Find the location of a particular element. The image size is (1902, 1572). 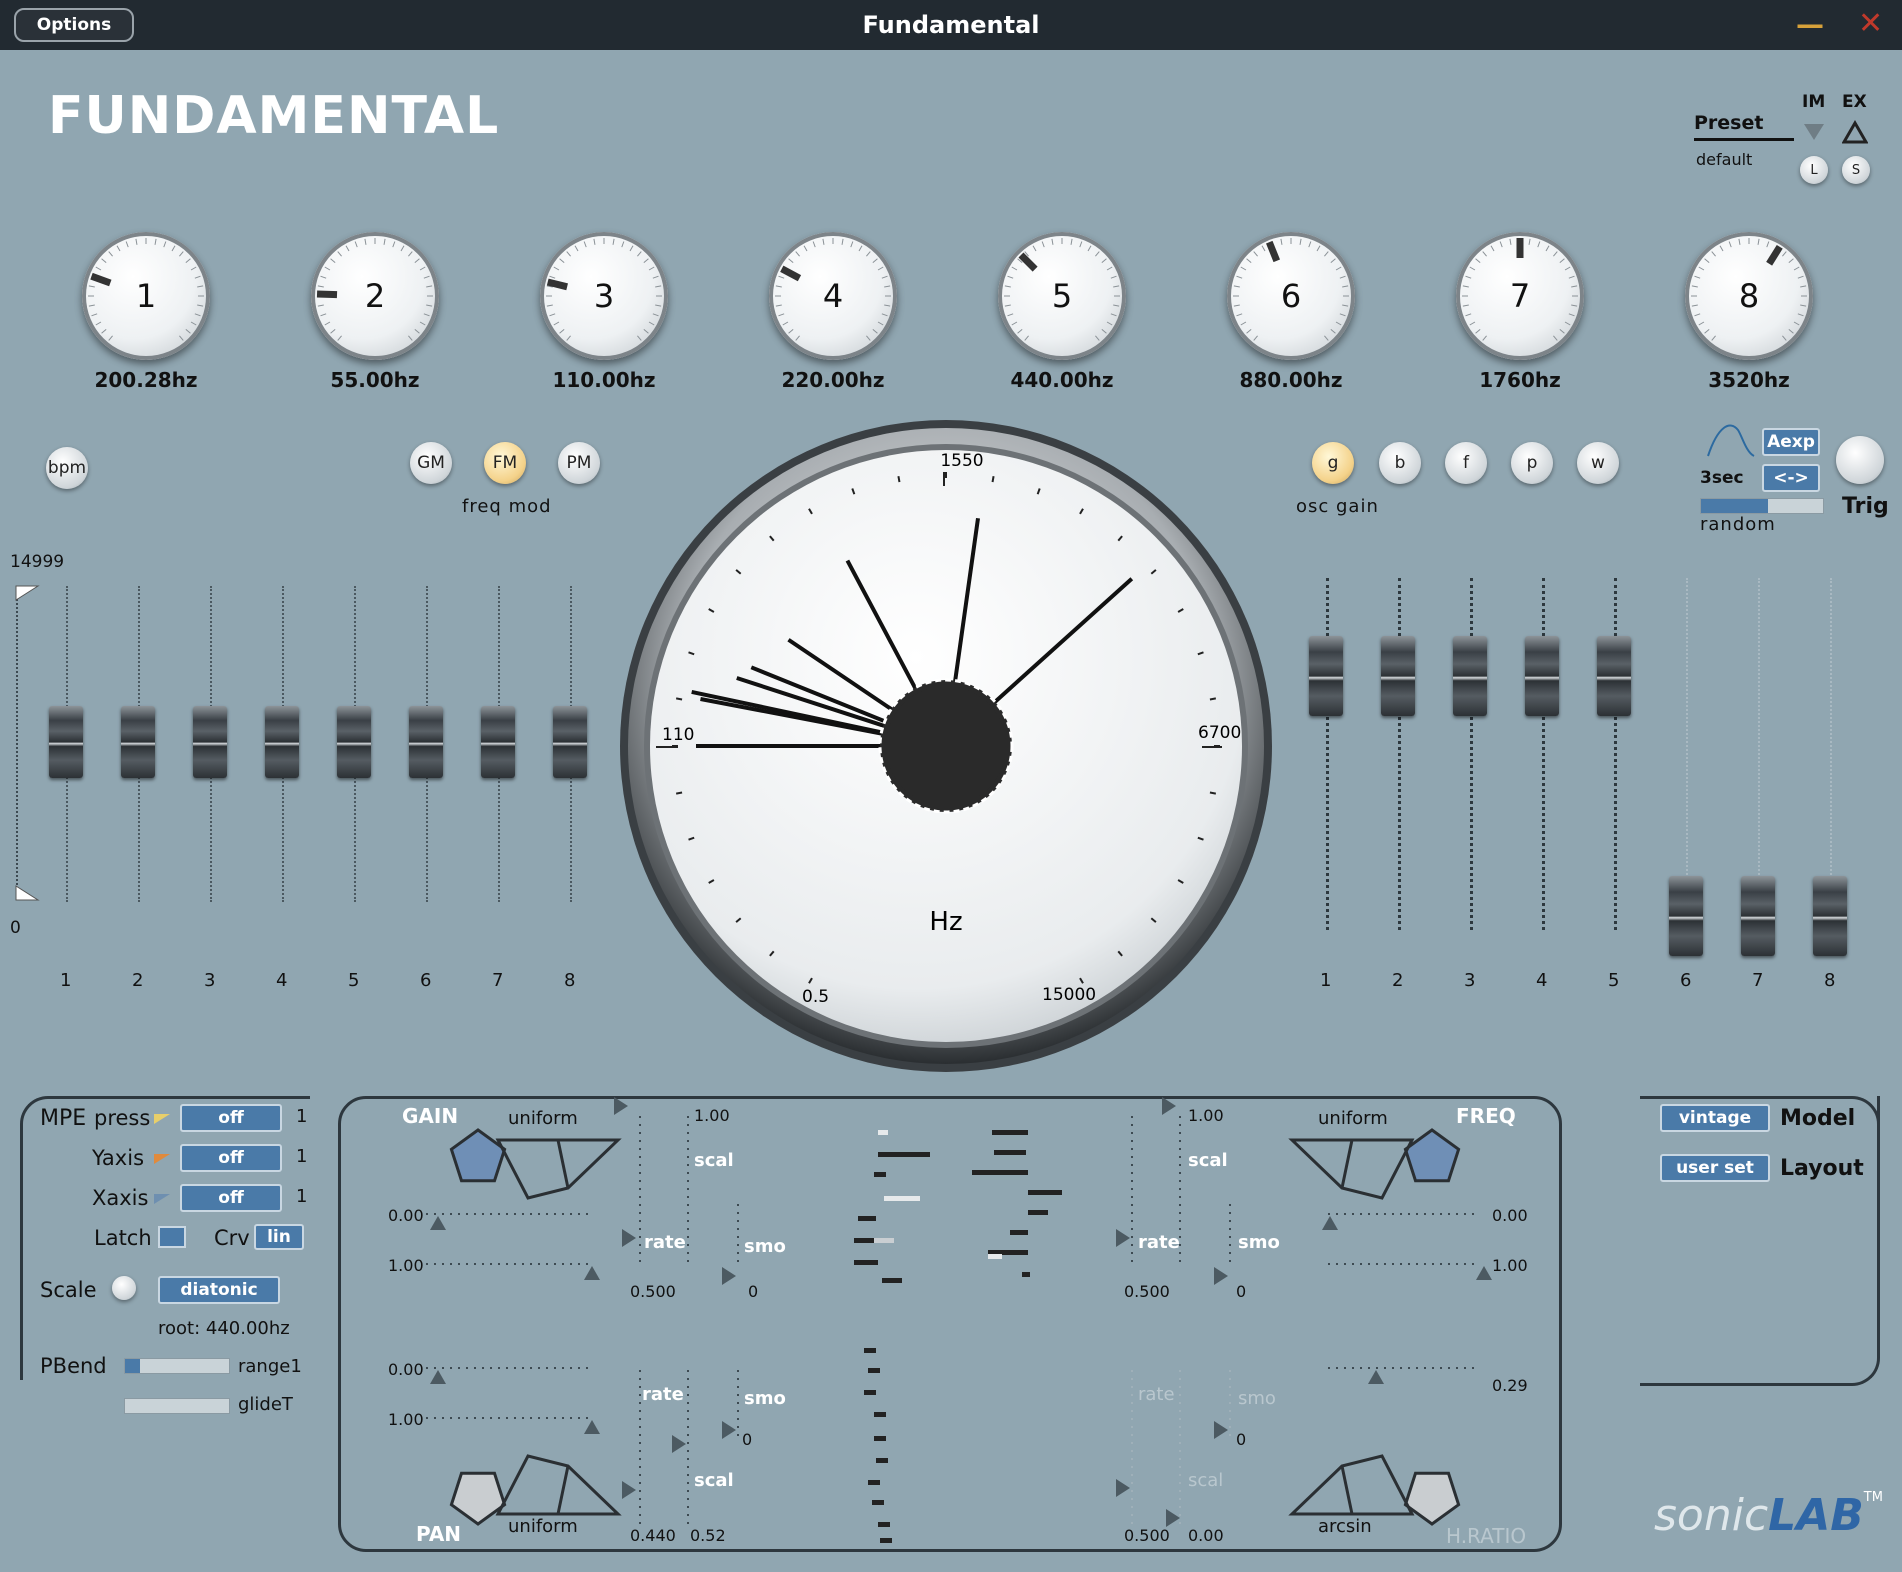

yaxis-value: off is located at coordinates (231, 1158).